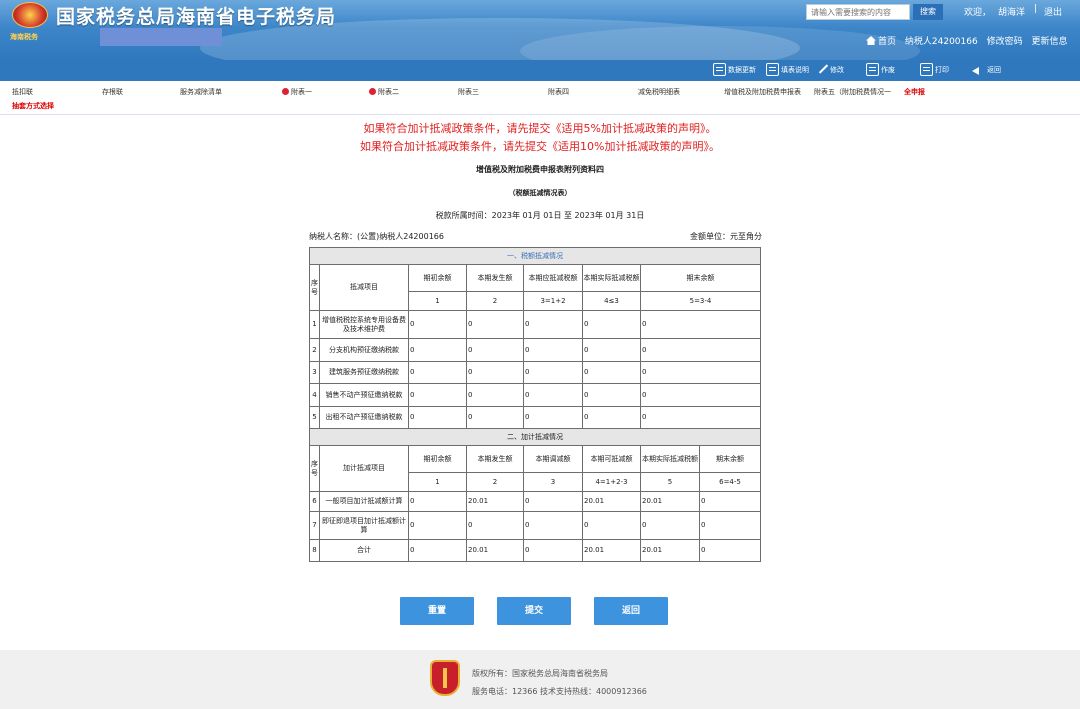 Image resolution: width=1080 pixels, height=709 pixels. I want to click on table-row: 6 一般项目加计抵减额计算 0 20.01 0 20.01 20.01 0, so click(535, 501).